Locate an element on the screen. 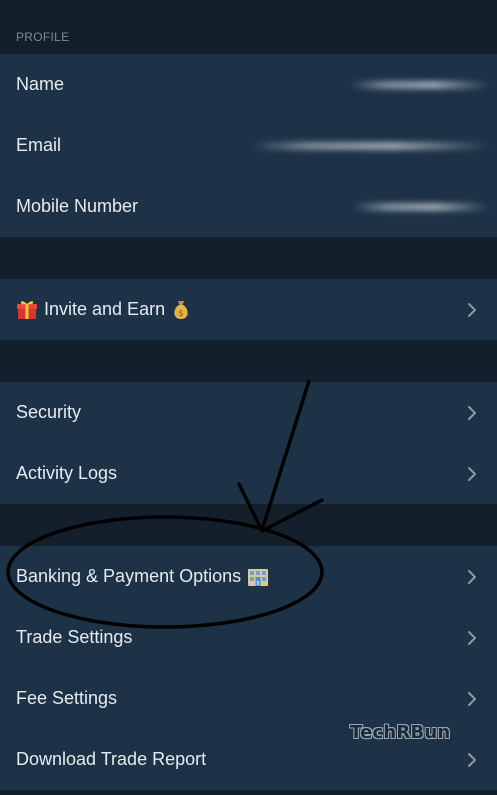  fee-settings-row: Fee Settings is located at coordinates (248, 698).